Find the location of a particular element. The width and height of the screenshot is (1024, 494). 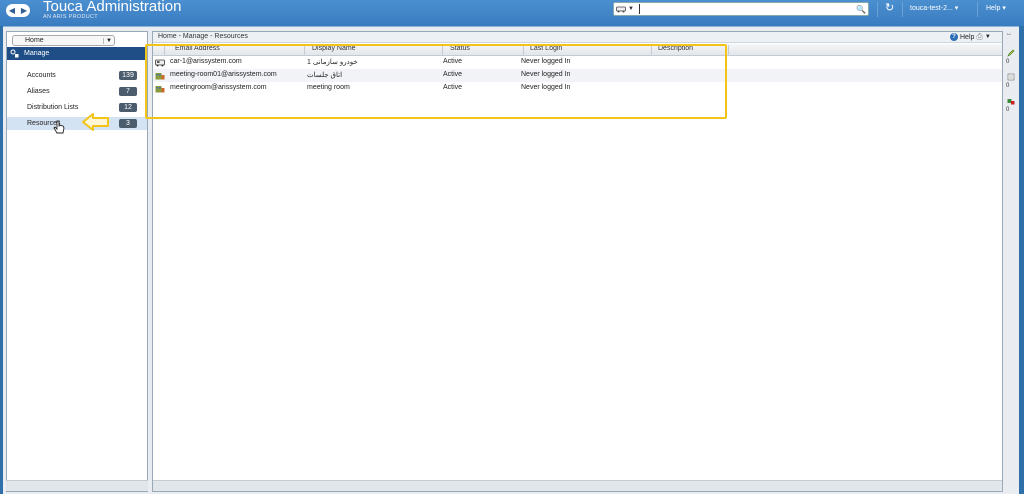

sidebar-item-label: Accounts is located at coordinates (41, 75).